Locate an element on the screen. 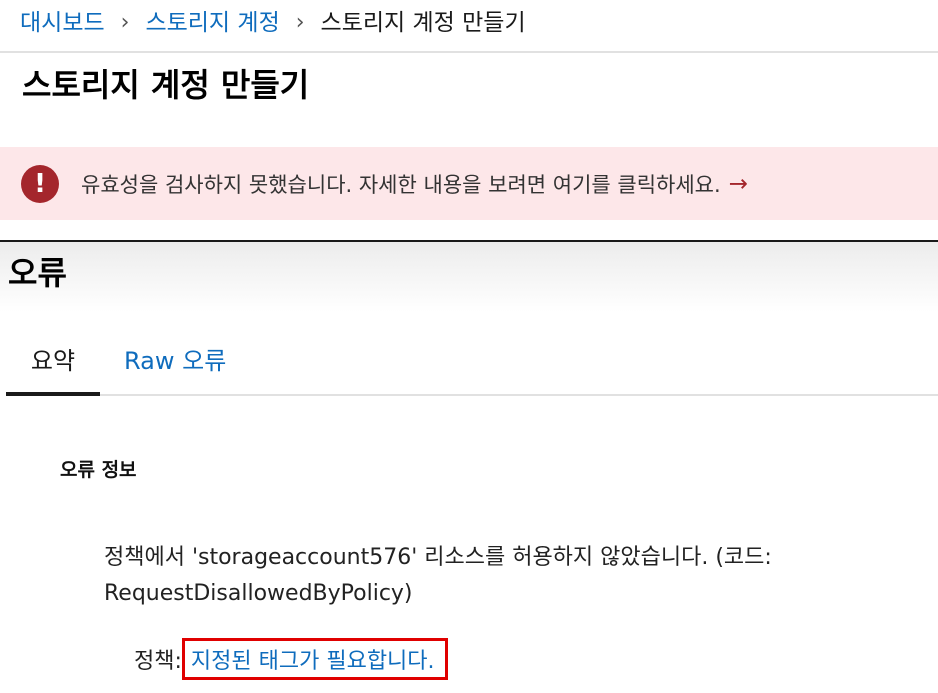 Image resolution: width=938 pixels, height=693 pixels. page-title: 스토리지 계정 만들기 is located at coordinates (166, 85).